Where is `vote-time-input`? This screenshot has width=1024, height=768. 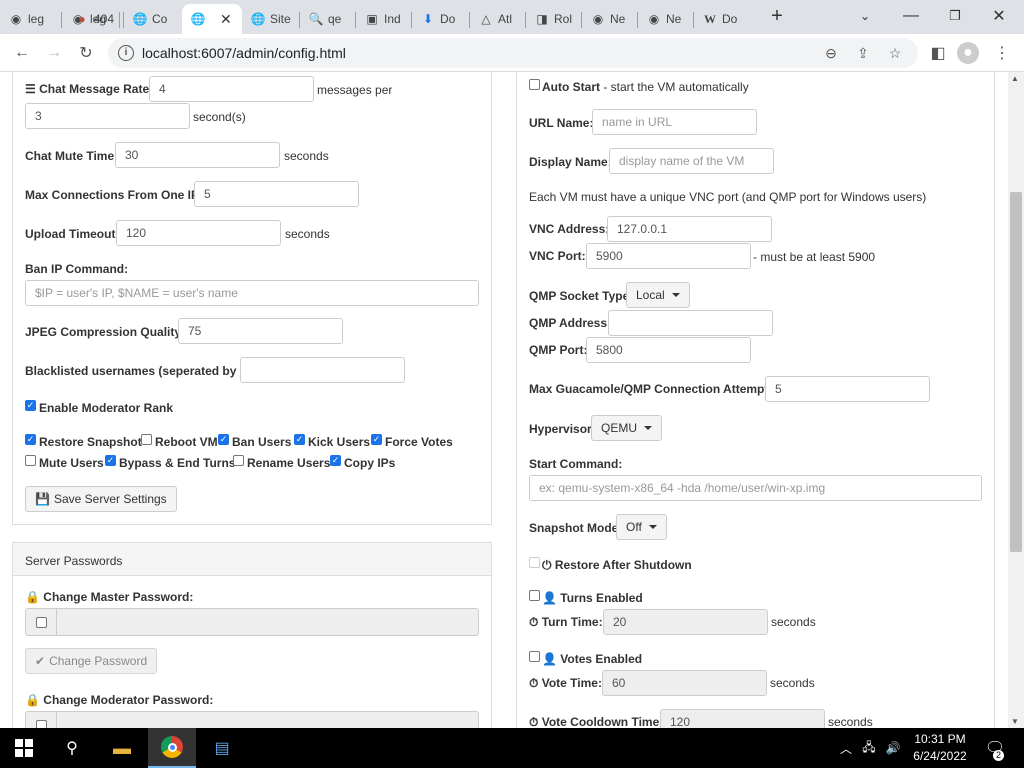
vote-time-input is located at coordinates (684, 683).